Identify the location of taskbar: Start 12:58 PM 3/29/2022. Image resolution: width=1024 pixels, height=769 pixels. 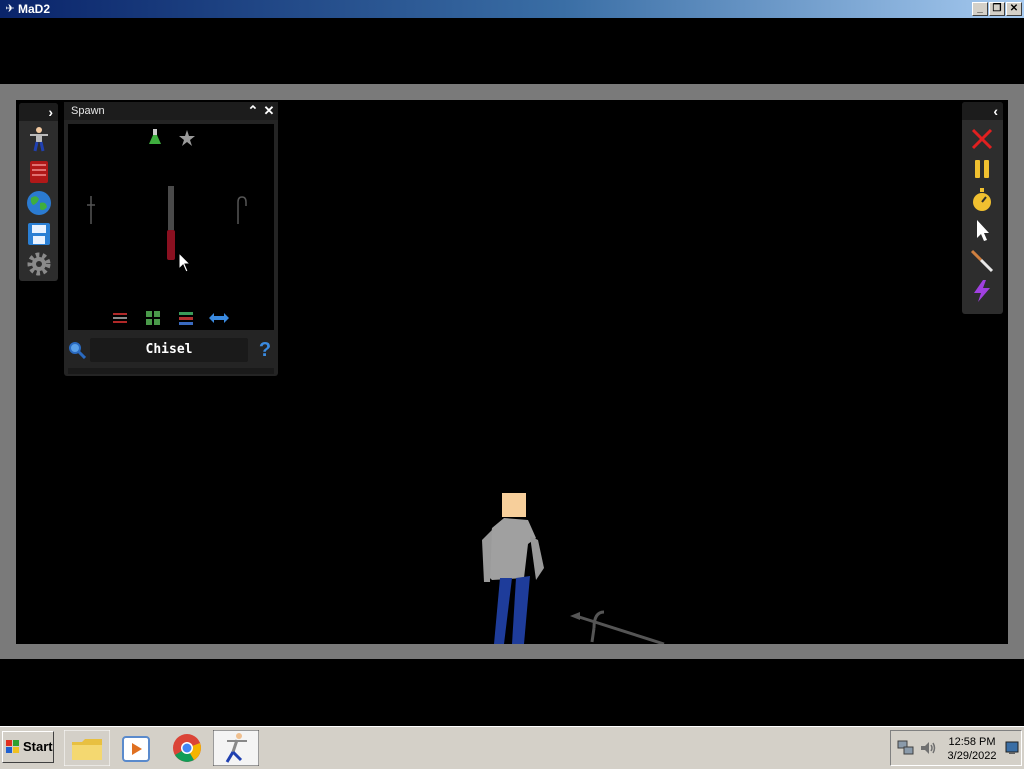
(512, 747).